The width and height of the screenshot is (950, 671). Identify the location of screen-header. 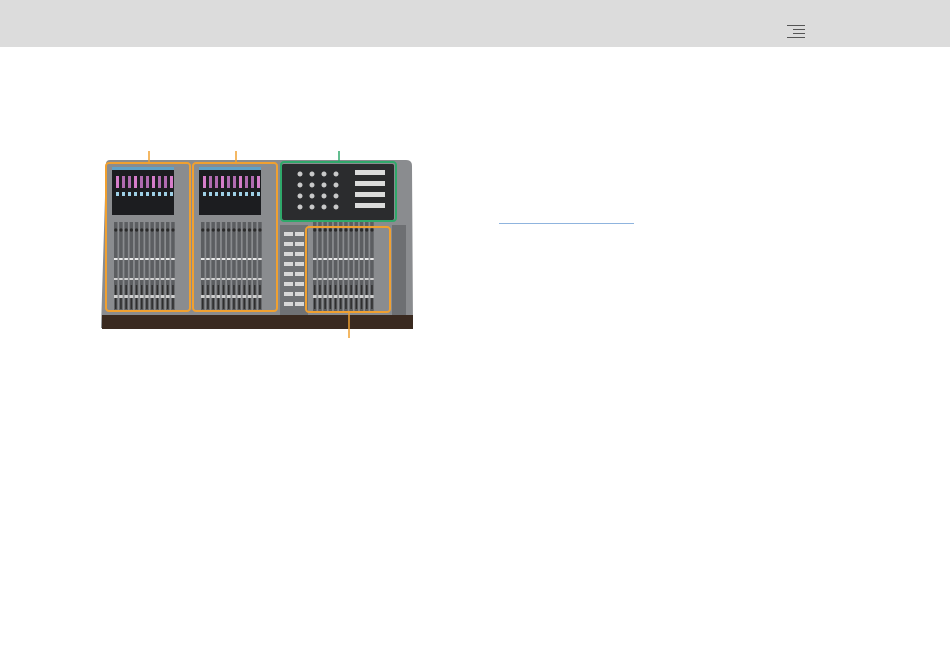
(143, 168).